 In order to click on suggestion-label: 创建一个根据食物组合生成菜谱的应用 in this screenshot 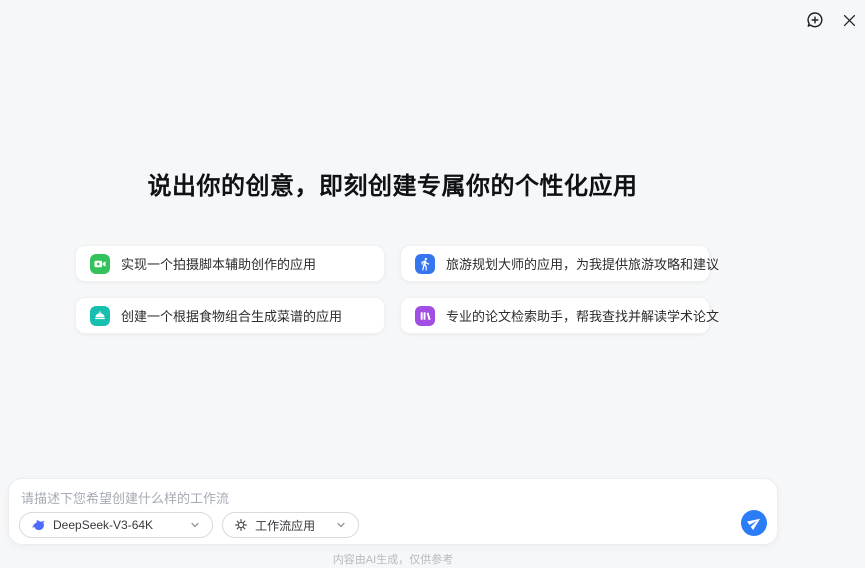, I will do `click(232, 316)`.